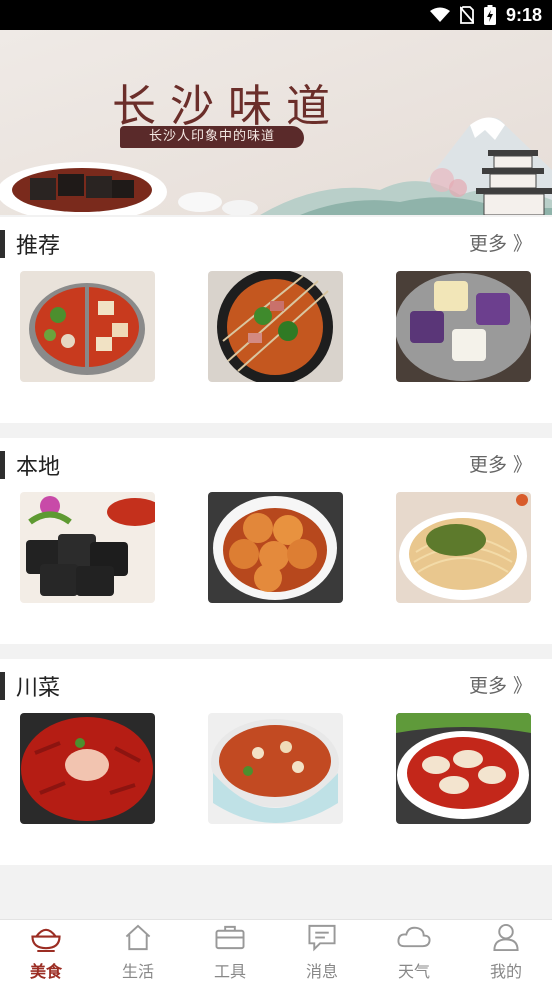  What do you see at coordinates (505, 971) in the screenshot?
I see `tab-label: 我的` at bounding box center [505, 971].